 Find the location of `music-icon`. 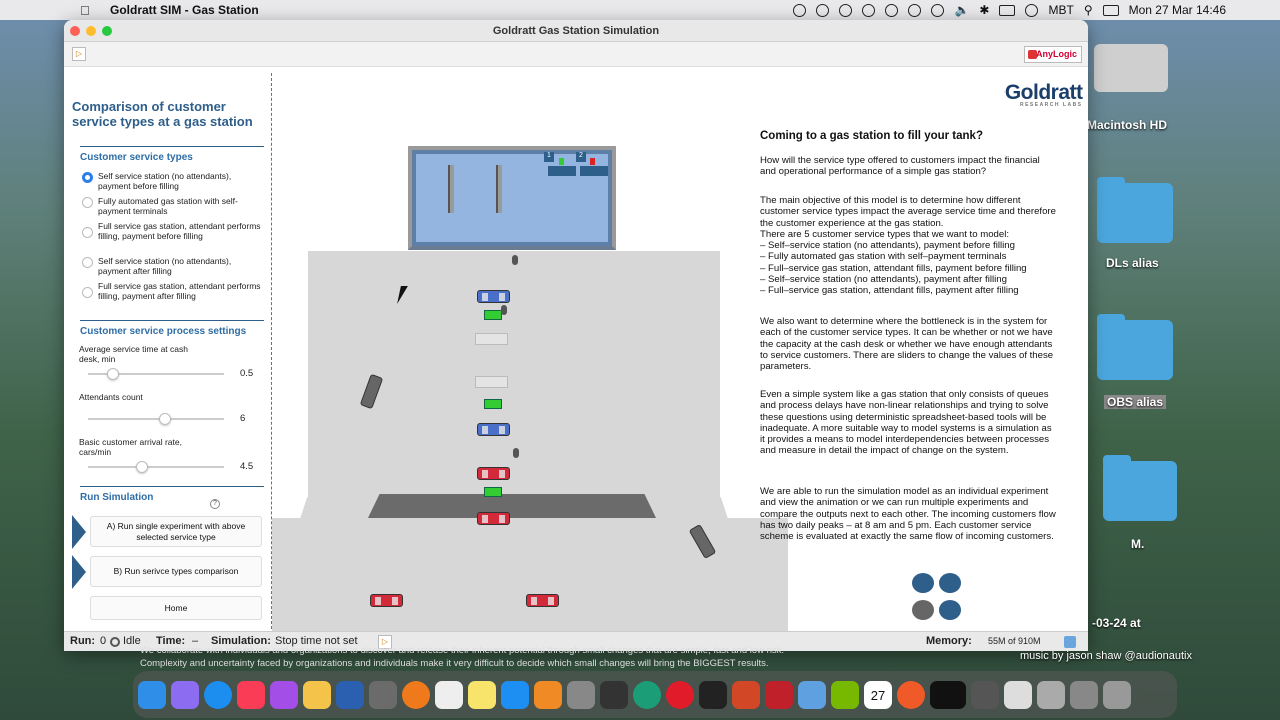

music-icon is located at coordinates (251, 694).